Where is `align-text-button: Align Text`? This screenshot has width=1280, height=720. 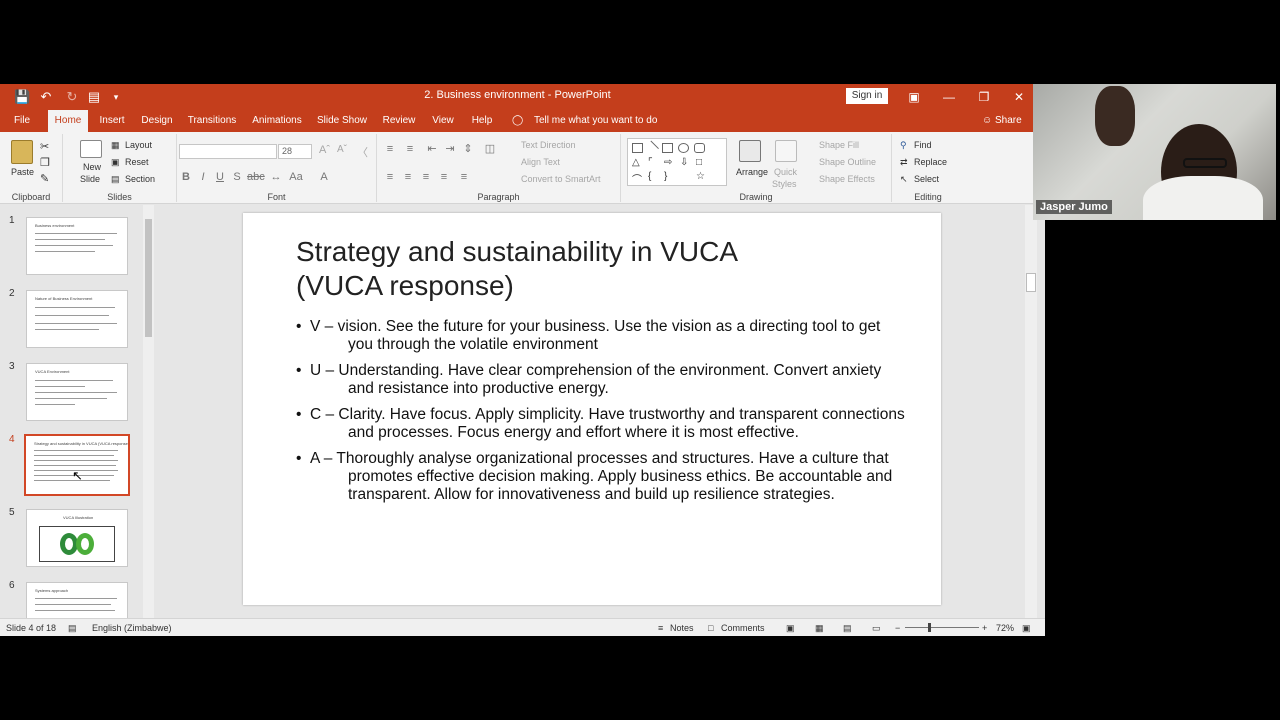 align-text-button: Align Text is located at coordinates (540, 162).